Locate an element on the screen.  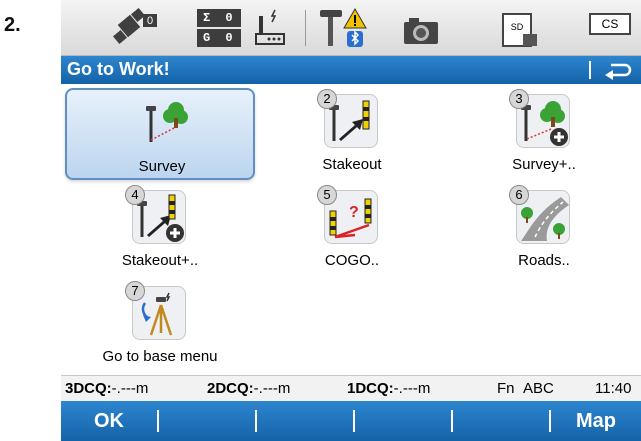
app-label: Stakeout+.. is located at coordinates (160, 260).